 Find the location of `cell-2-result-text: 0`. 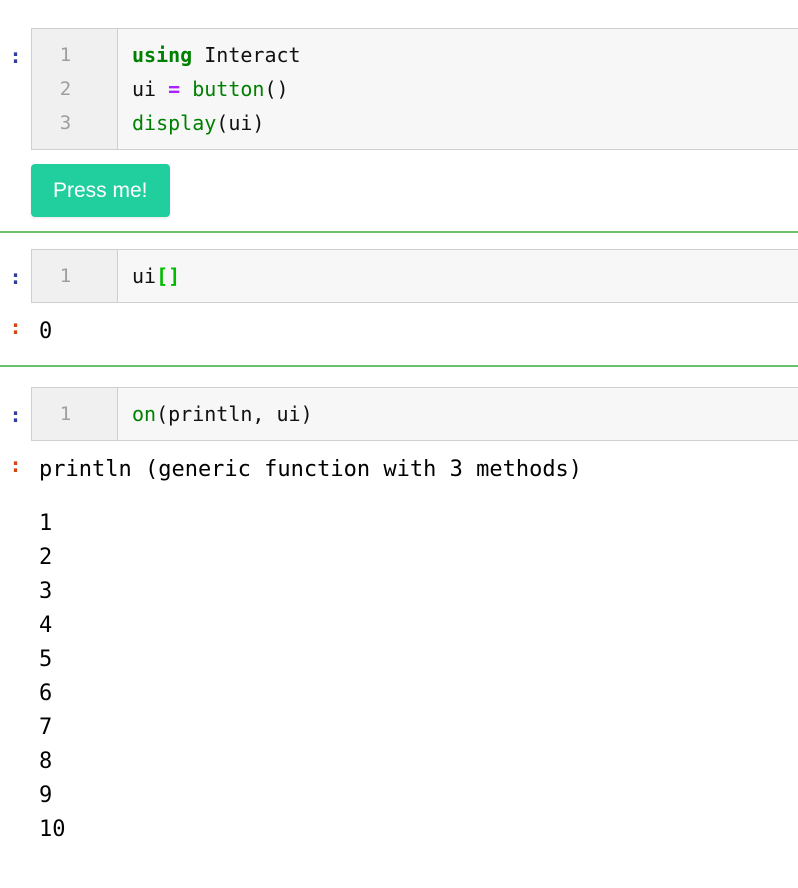

cell-2-result-text: 0 is located at coordinates (46, 331).